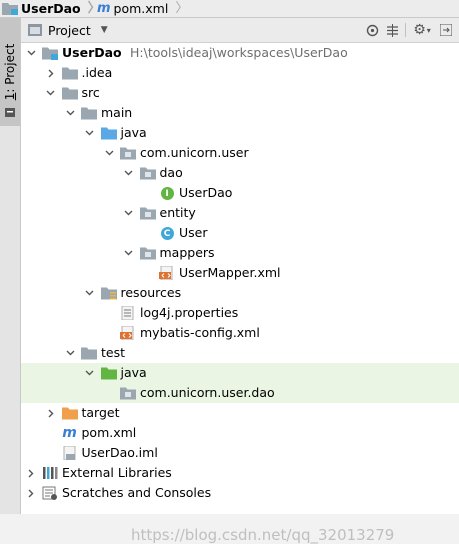  I want to click on project-tool-tab: 1: Project, so click(10, 72).